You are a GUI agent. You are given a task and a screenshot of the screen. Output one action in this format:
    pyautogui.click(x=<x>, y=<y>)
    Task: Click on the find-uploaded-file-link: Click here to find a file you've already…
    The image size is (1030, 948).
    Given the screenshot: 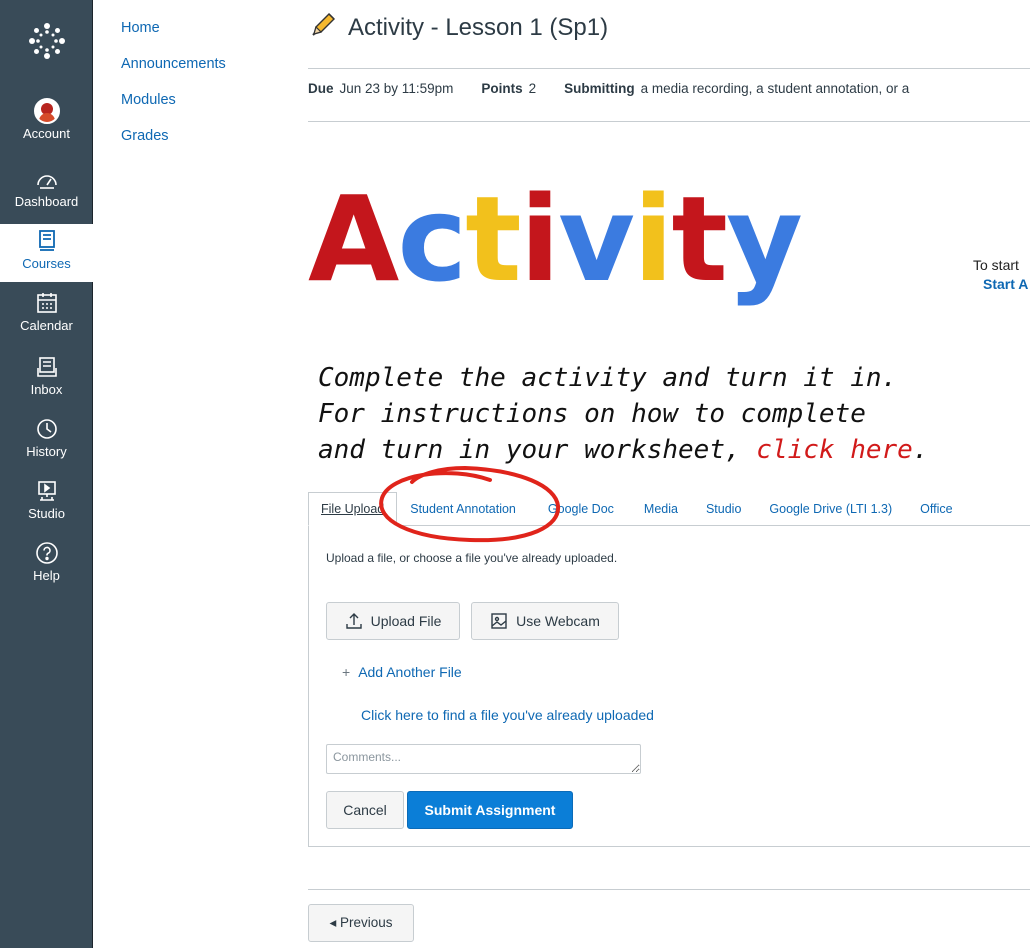 What is the action you would take?
    pyautogui.click(x=507, y=715)
    